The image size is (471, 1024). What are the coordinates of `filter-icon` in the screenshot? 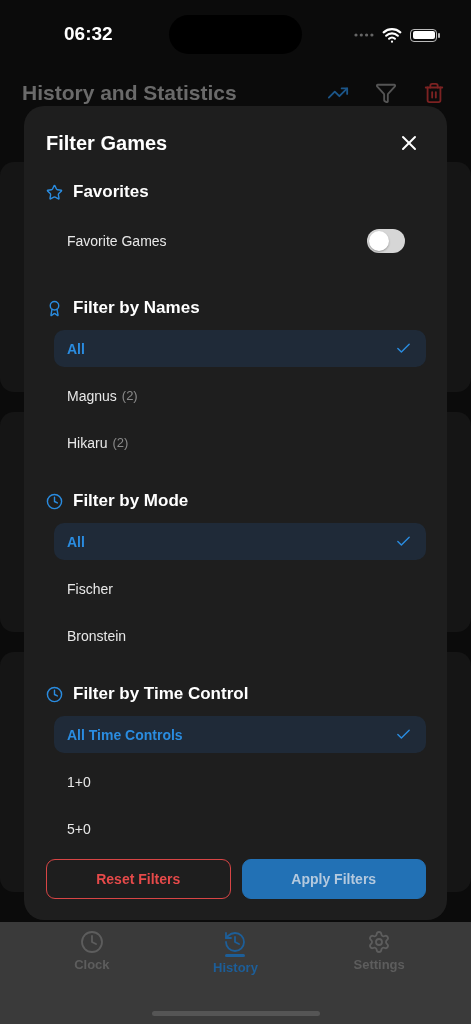 It's located at (386, 93).